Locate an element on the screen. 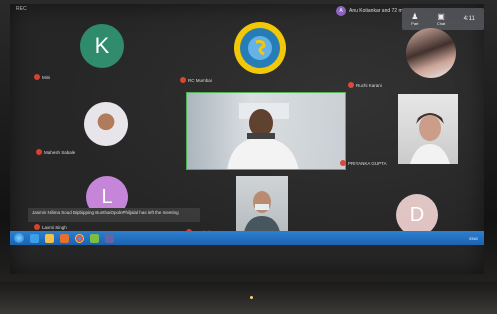  power-led is located at coordinates (251, 297).